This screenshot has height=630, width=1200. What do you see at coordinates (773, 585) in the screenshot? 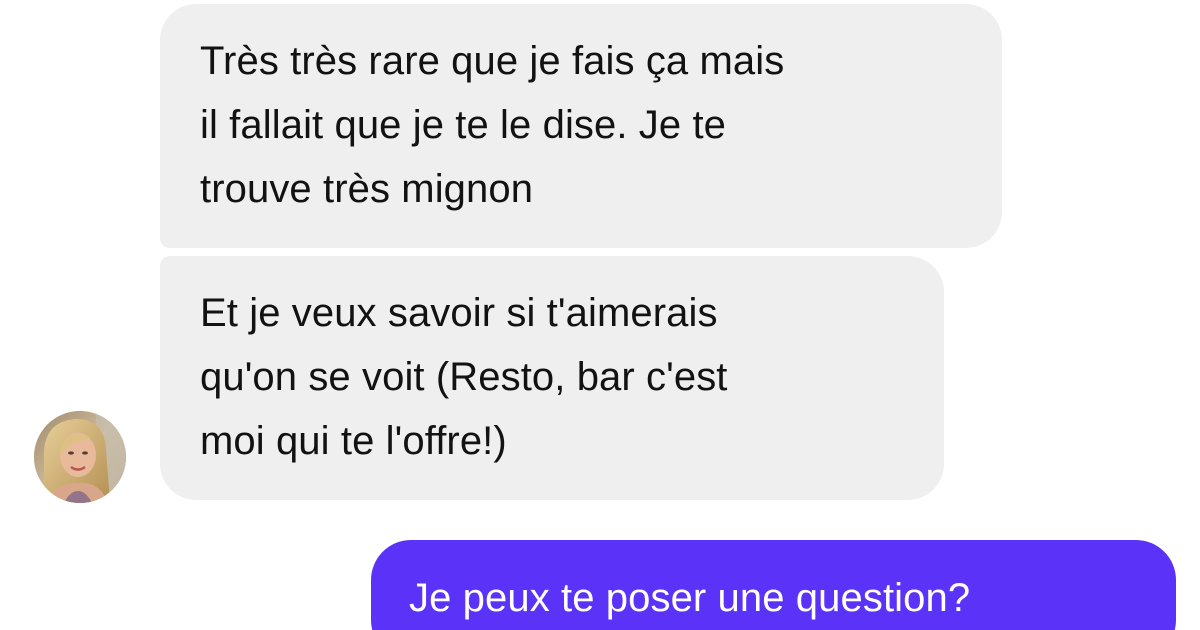
I see `outgoing-message-bubble: Je peux te poser une question?` at bounding box center [773, 585].